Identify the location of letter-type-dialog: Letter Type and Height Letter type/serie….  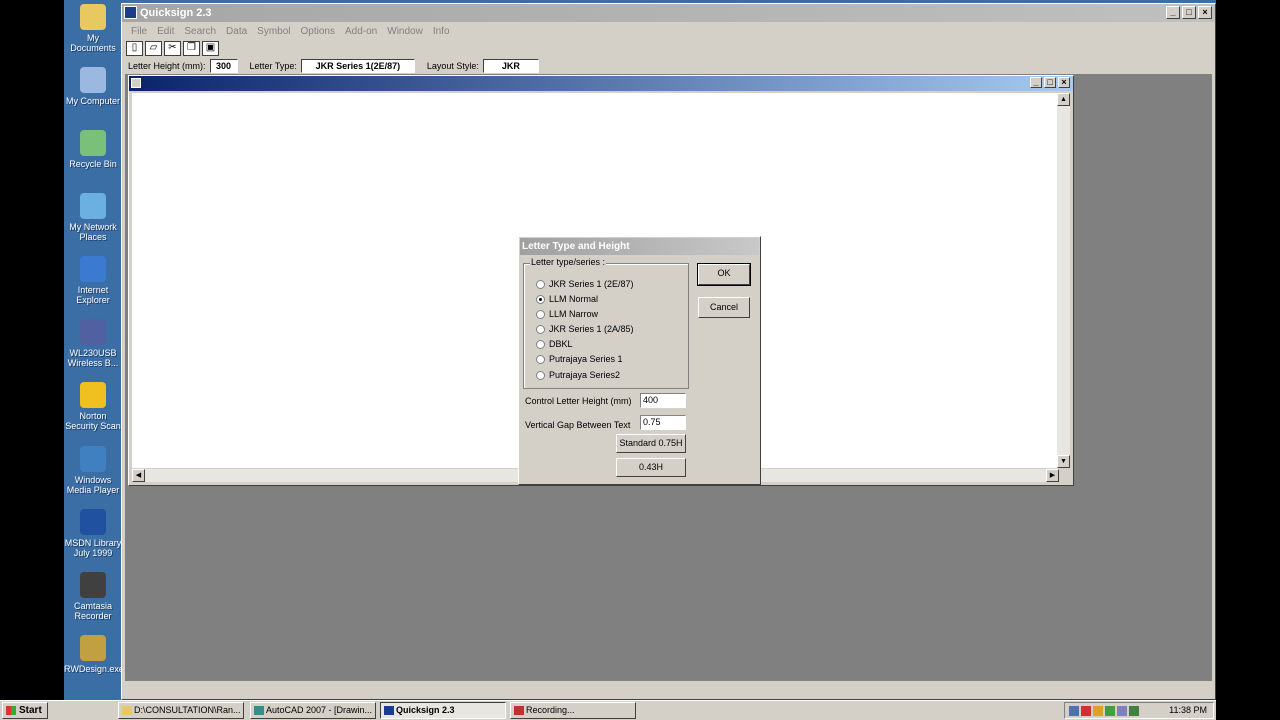
(639, 360).